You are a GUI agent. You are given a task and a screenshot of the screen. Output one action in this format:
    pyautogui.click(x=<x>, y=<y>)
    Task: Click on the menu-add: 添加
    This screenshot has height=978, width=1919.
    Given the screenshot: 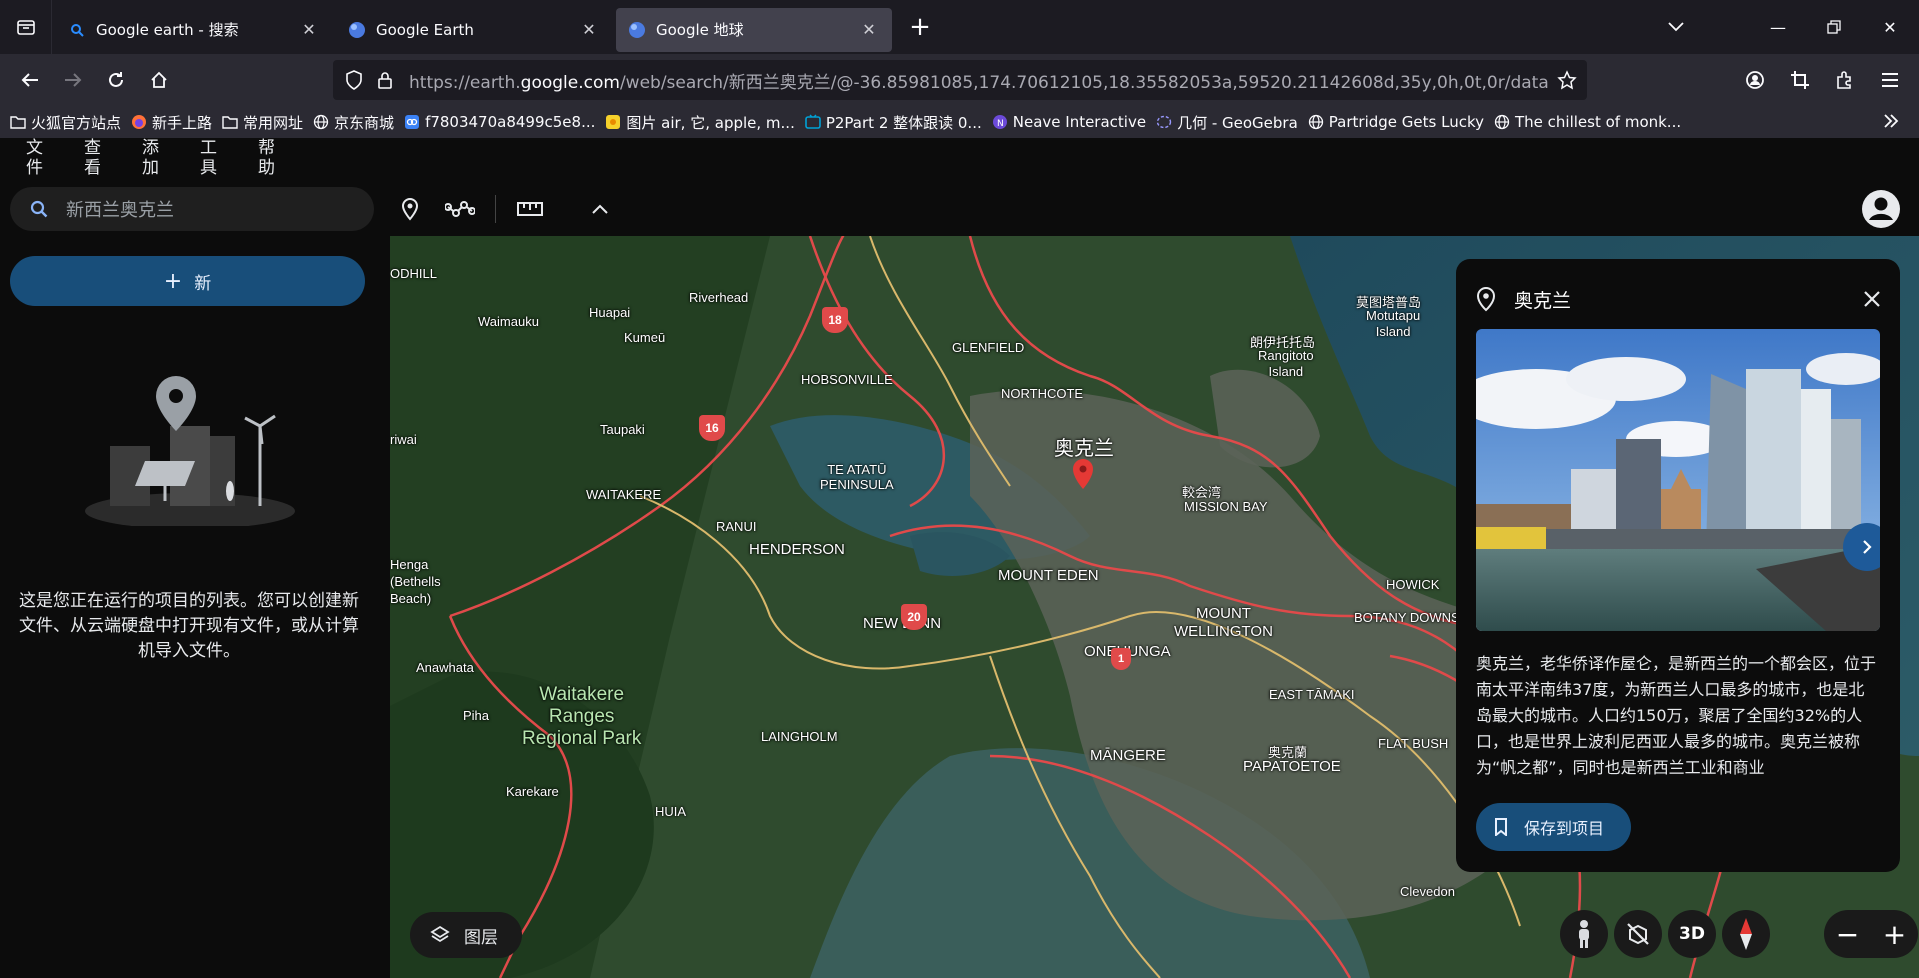 What is the action you would take?
    pyautogui.click(x=158, y=159)
    